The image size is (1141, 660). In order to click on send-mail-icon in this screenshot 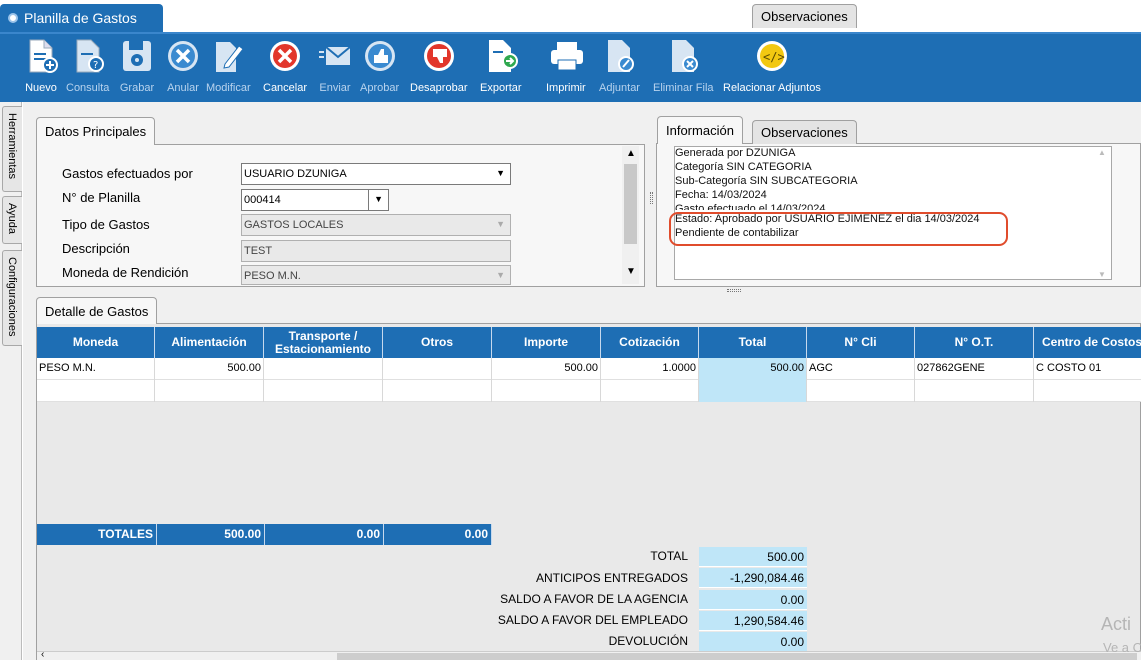, I will do `click(335, 56)`.